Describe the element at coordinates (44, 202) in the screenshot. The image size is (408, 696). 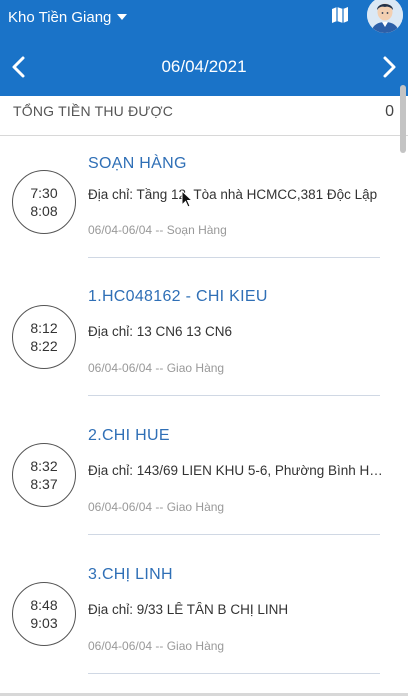
I see `time-circle: 7:30 8:08` at that location.